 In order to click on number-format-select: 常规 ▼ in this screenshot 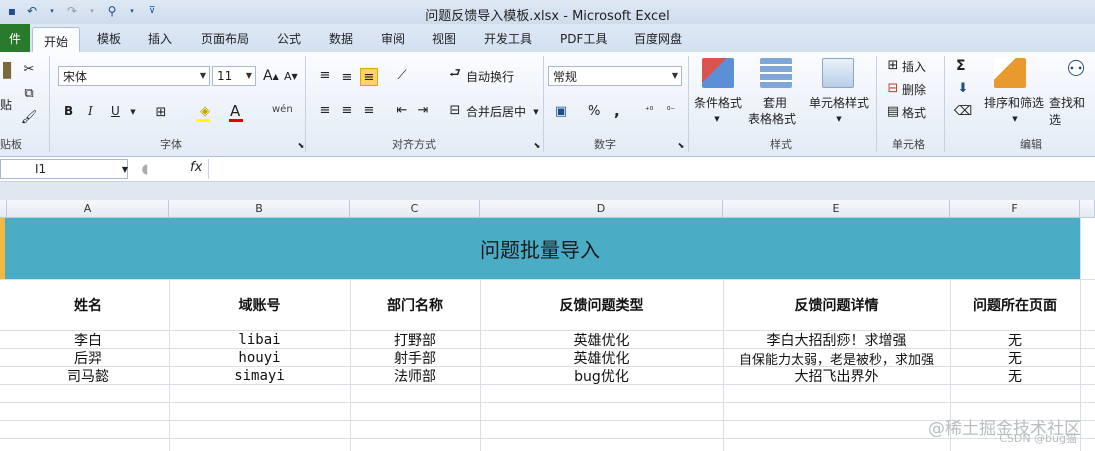, I will do `click(615, 76)`.